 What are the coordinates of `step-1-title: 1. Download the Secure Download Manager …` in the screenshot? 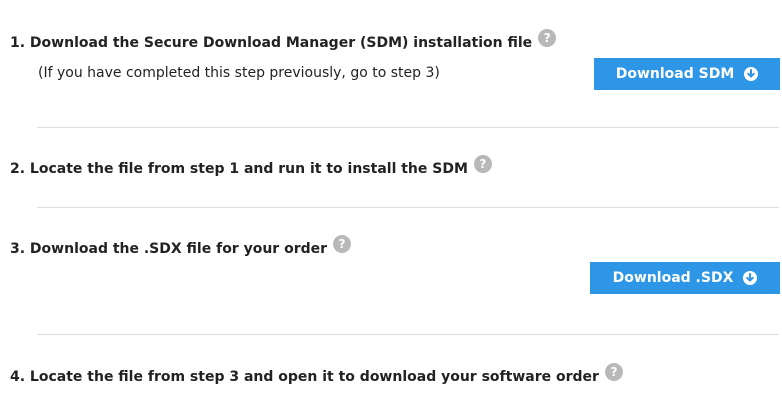 It's located at (283, 40).